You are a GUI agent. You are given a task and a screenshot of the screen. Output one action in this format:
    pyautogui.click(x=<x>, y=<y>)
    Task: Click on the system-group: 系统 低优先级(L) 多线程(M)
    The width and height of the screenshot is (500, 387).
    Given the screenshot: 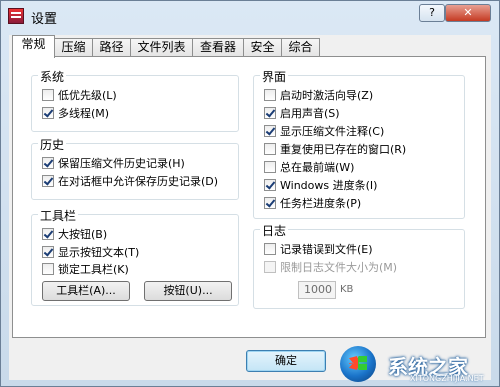 What is the action you would take?
    pyautogui.click(x=135, y=100)
    